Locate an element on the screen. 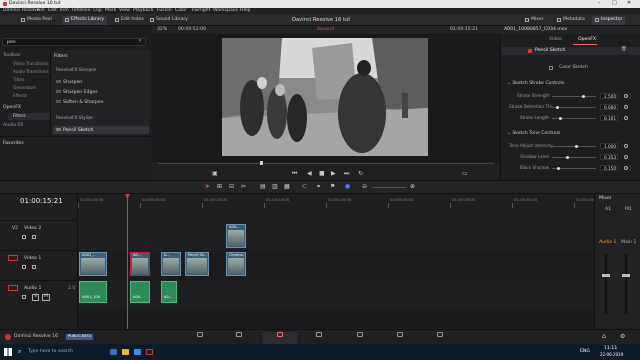  menu-fairlight: Fairlight is located at coordinates (201, 11).